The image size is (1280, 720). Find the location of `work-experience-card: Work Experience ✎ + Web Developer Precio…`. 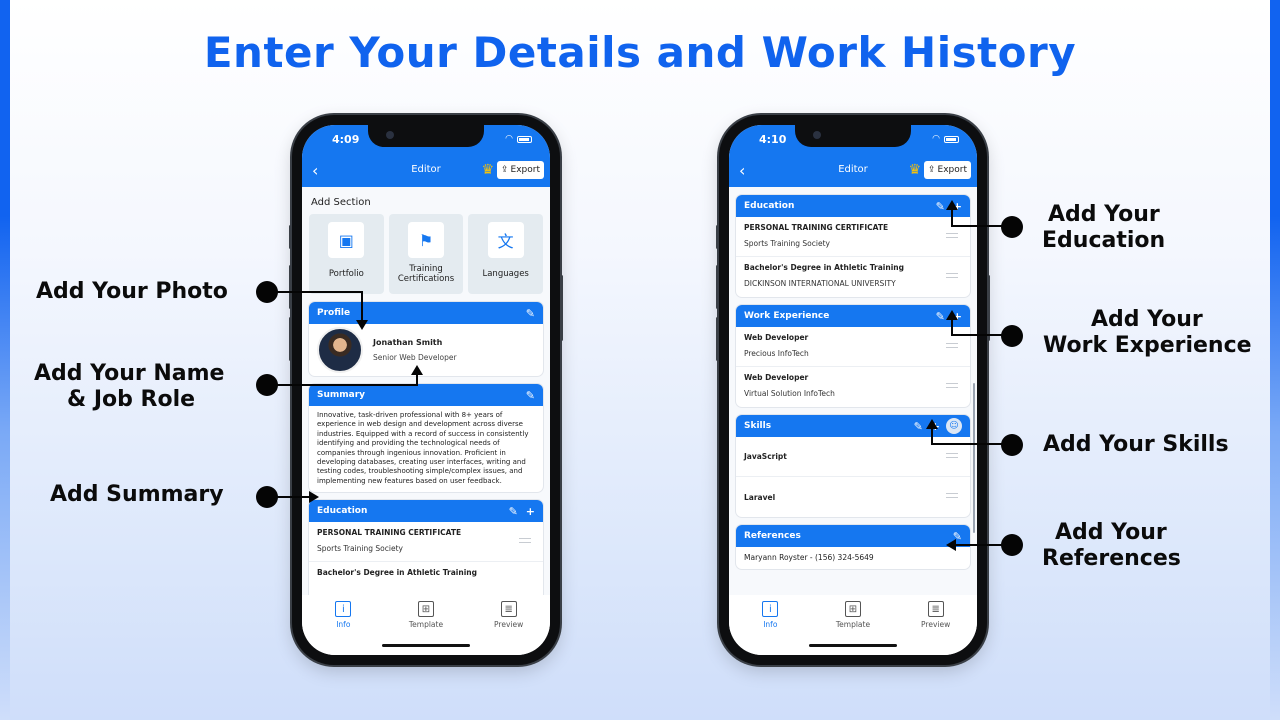

work-experience-card: Work Experience ✎ + Web Developer Precio… is located at coordinates (853, 356).